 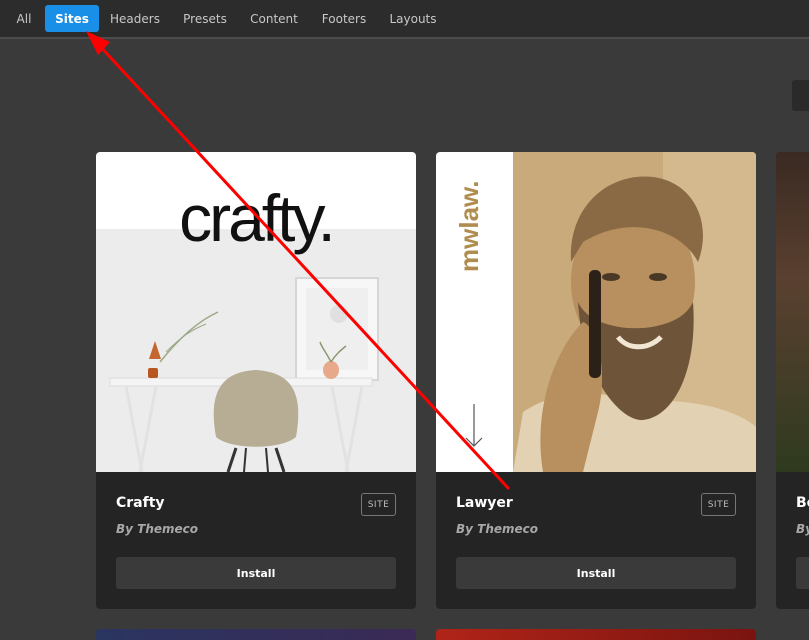 What do you see at coordinates (24, 18) in the screenshot?
I see `tab-all: All` at bounding box center [24, 18].